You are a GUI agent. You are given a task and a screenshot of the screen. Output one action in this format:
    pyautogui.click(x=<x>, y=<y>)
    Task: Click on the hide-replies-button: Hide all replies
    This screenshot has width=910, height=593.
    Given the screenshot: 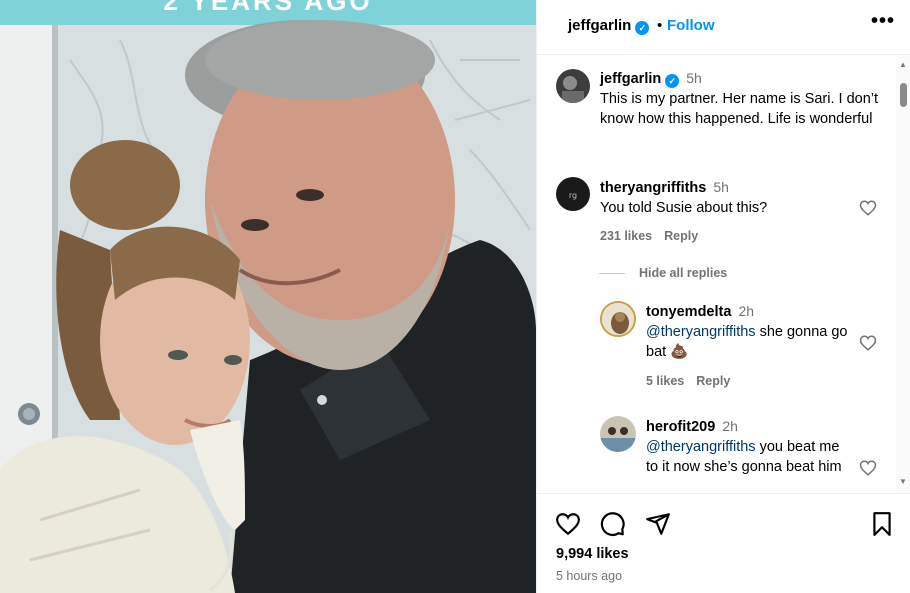 What is the action you would take?
    pyautogui.click(x=663, y=273)
    